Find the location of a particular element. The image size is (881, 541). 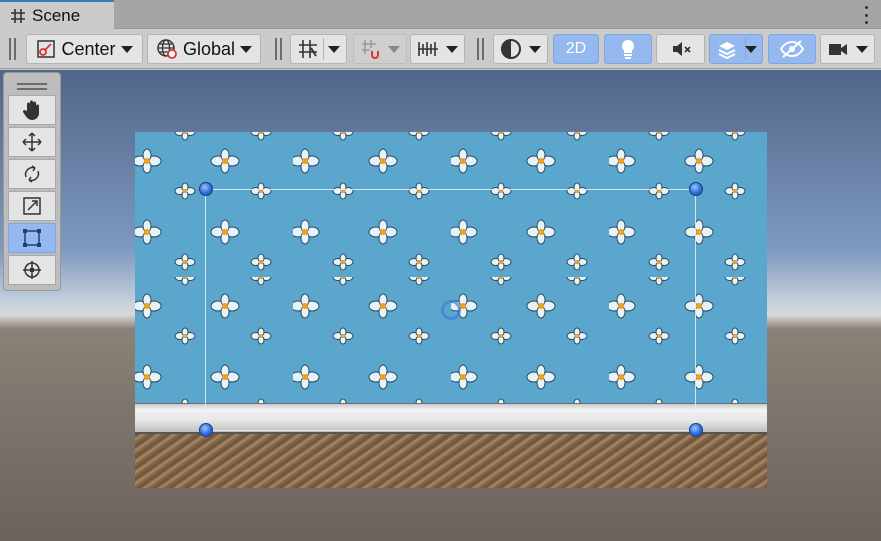

eye-slash-icon is located at coordinates (792, 49).